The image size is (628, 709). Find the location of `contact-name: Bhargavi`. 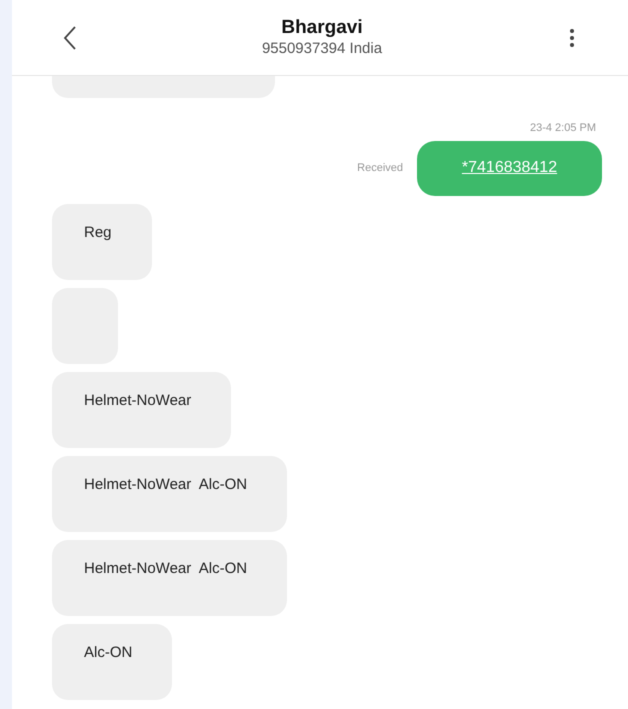

contact-name: Bhargavi is located at coordinates (322, 28).